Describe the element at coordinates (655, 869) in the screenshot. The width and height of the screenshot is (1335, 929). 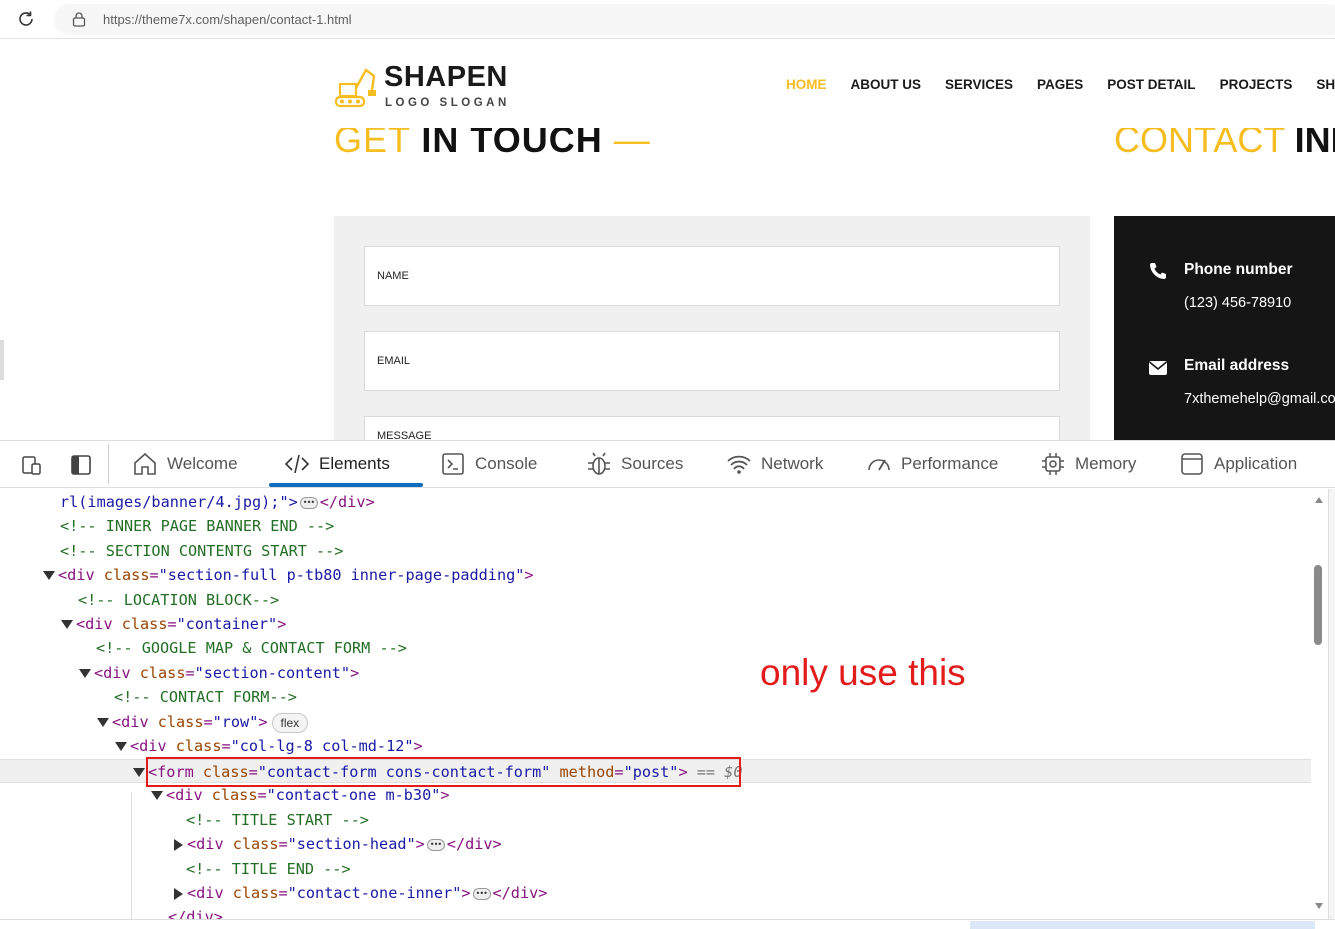
I see `dom-comment: <!-- TITLE END -->` at that location.